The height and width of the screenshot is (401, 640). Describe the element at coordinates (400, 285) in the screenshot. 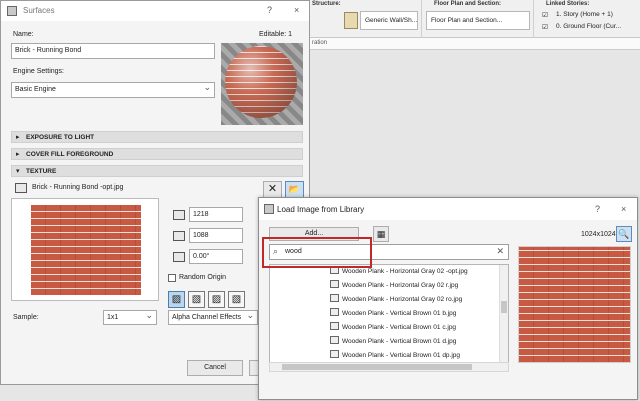

I see `list-item-label: Wooden Plank - Horizontal Gray 02 r.jpg` at that location.